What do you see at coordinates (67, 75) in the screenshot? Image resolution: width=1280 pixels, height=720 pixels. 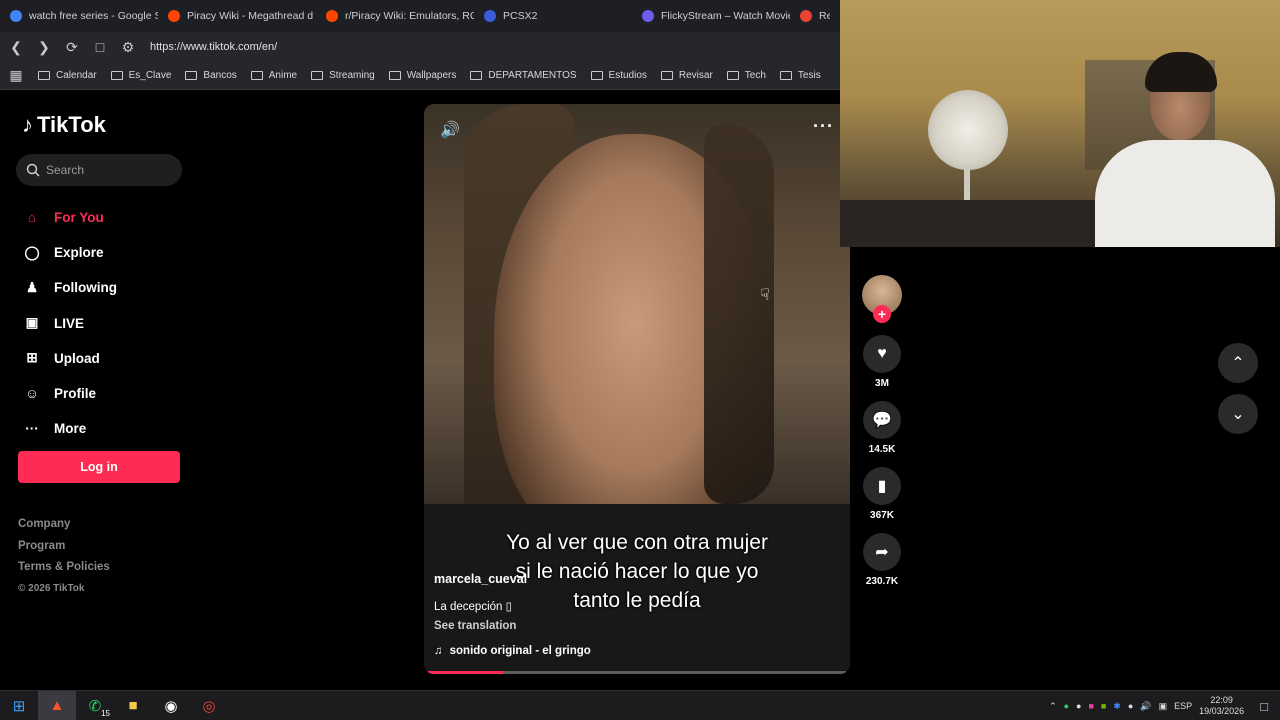 I see `bookmark-item: Calendar` at bounding box center [67, 75].